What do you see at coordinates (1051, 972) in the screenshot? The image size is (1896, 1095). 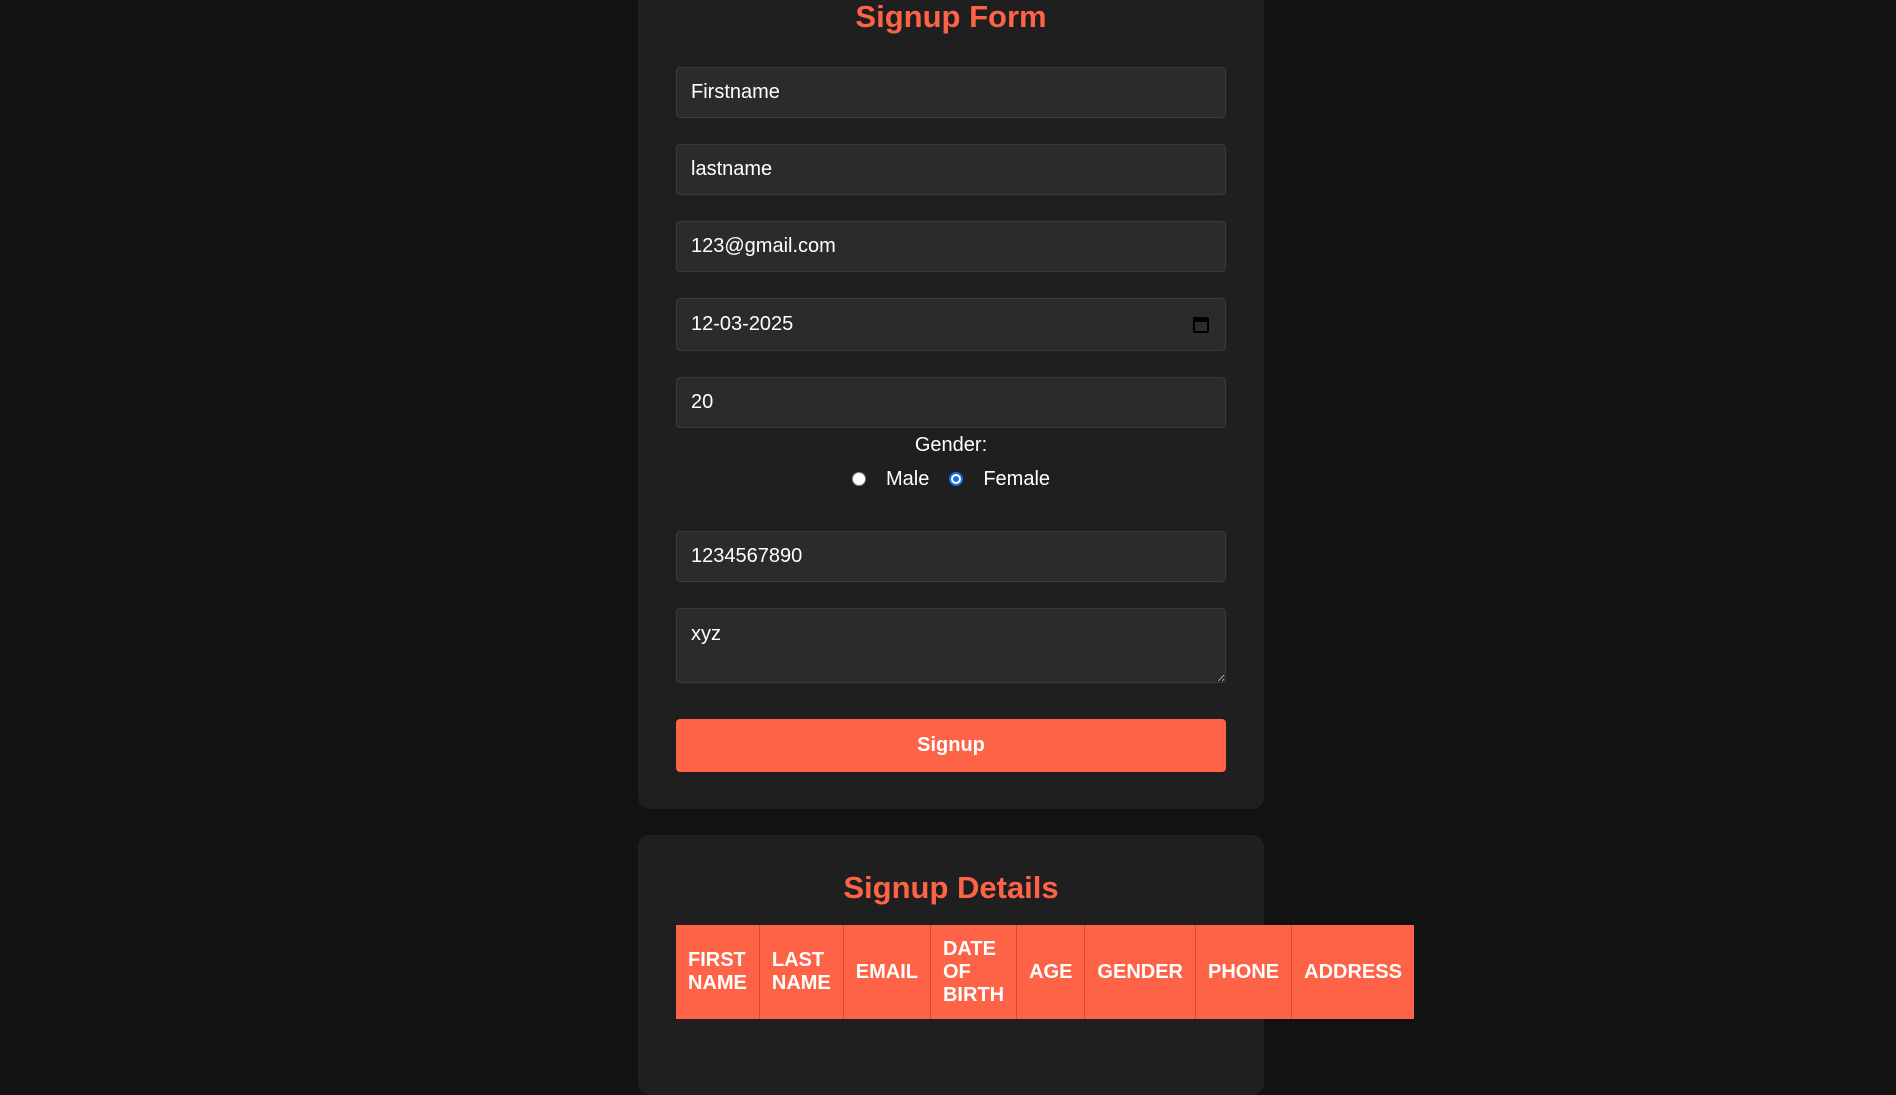 I see `column-header-age: AGE` at bounding box center [1051, 972].